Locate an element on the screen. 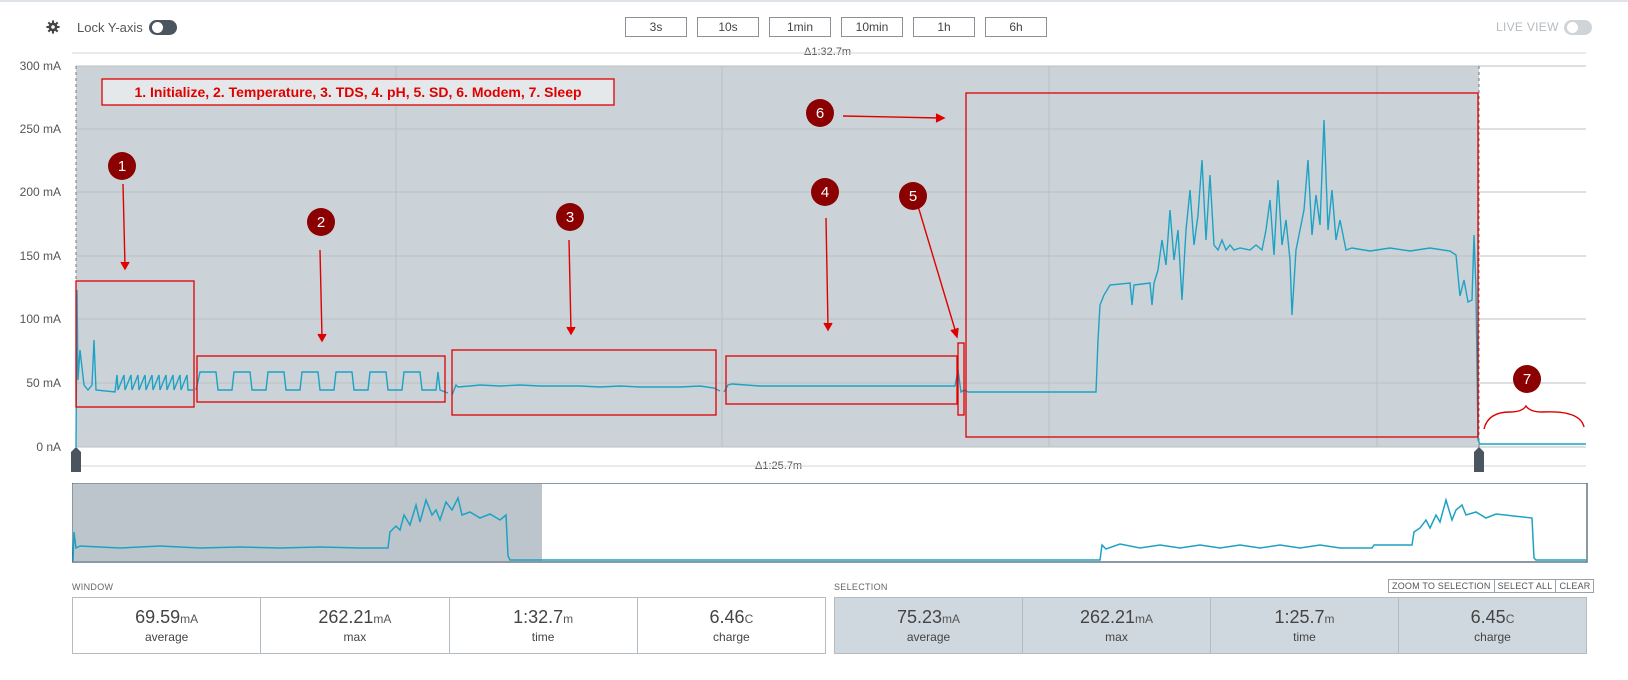 This screenshot has width=1628, height=680. marker-label-3: 3 is located at coordinates (570, 217).